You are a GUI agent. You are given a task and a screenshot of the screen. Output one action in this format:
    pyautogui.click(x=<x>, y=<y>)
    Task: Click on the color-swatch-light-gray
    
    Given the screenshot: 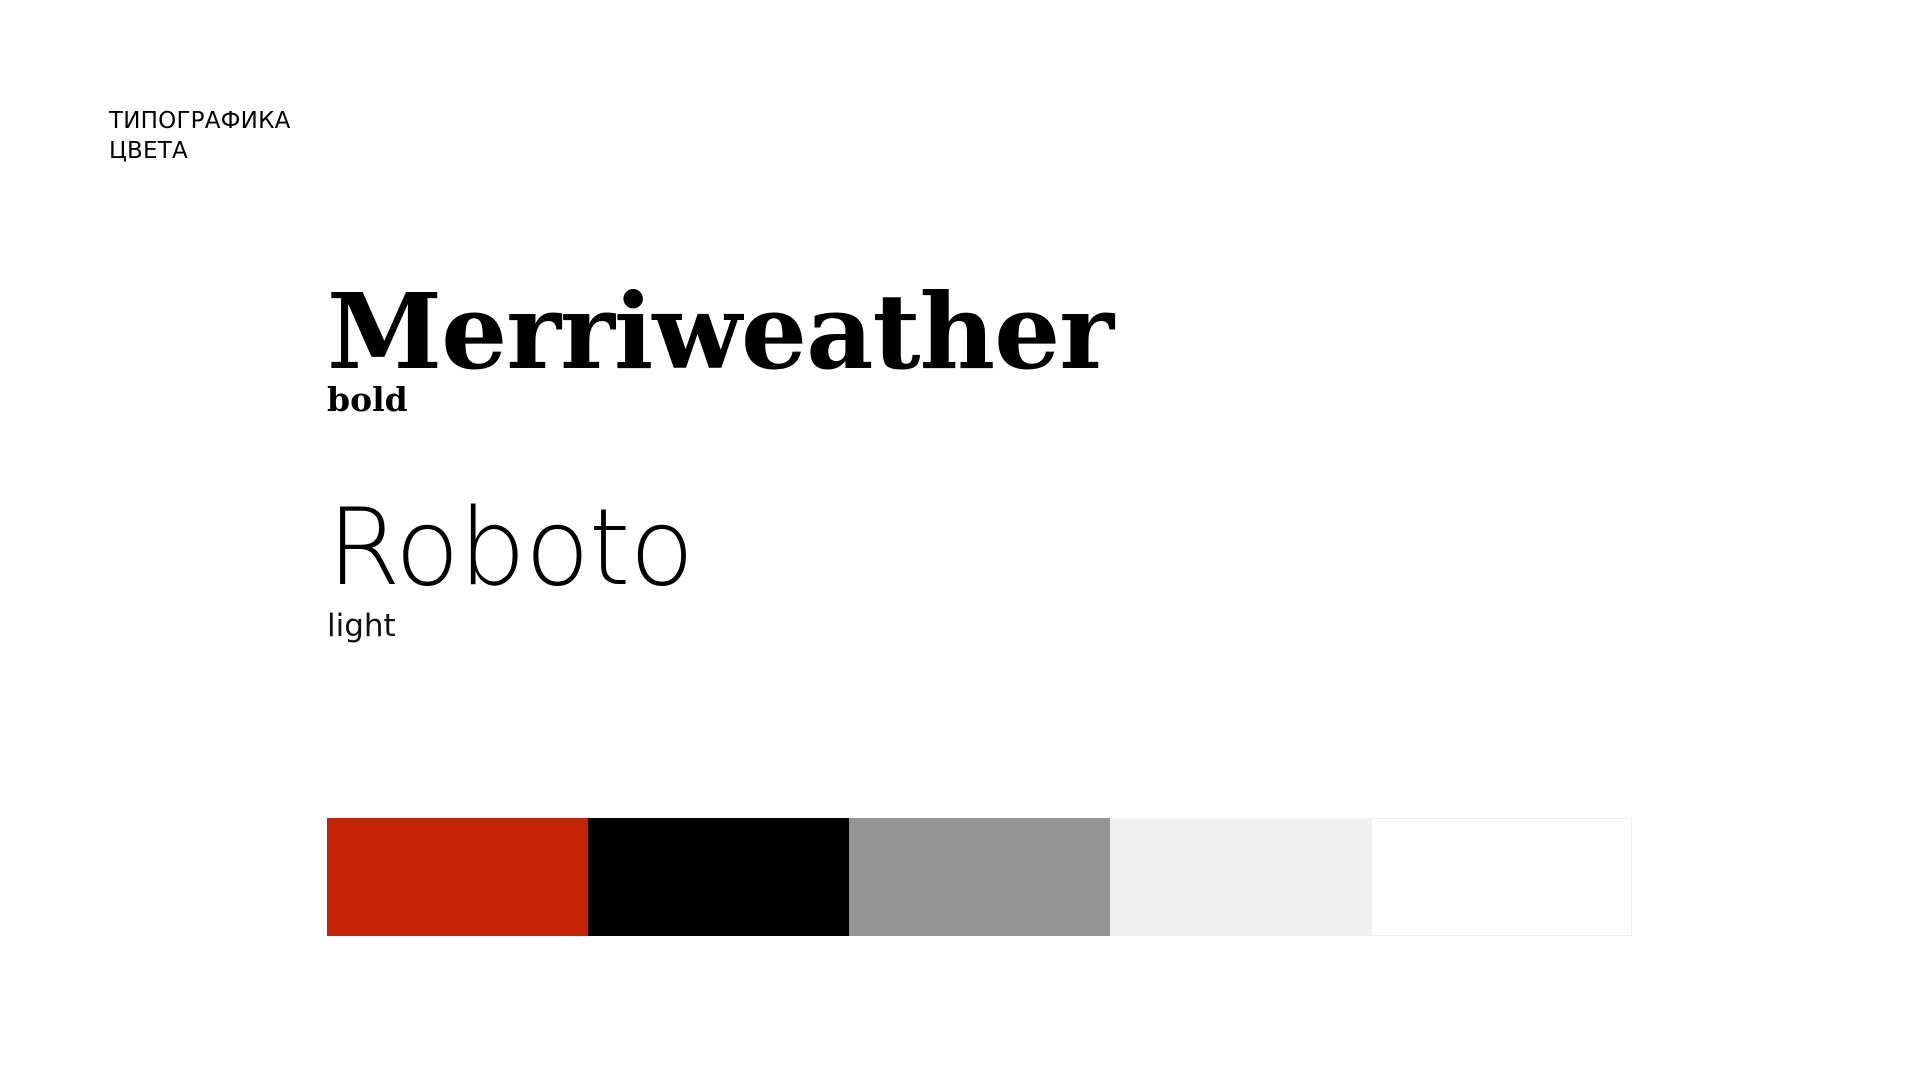 What is the action you would take?
    pyautogui.click(x=1240, y=877)
    